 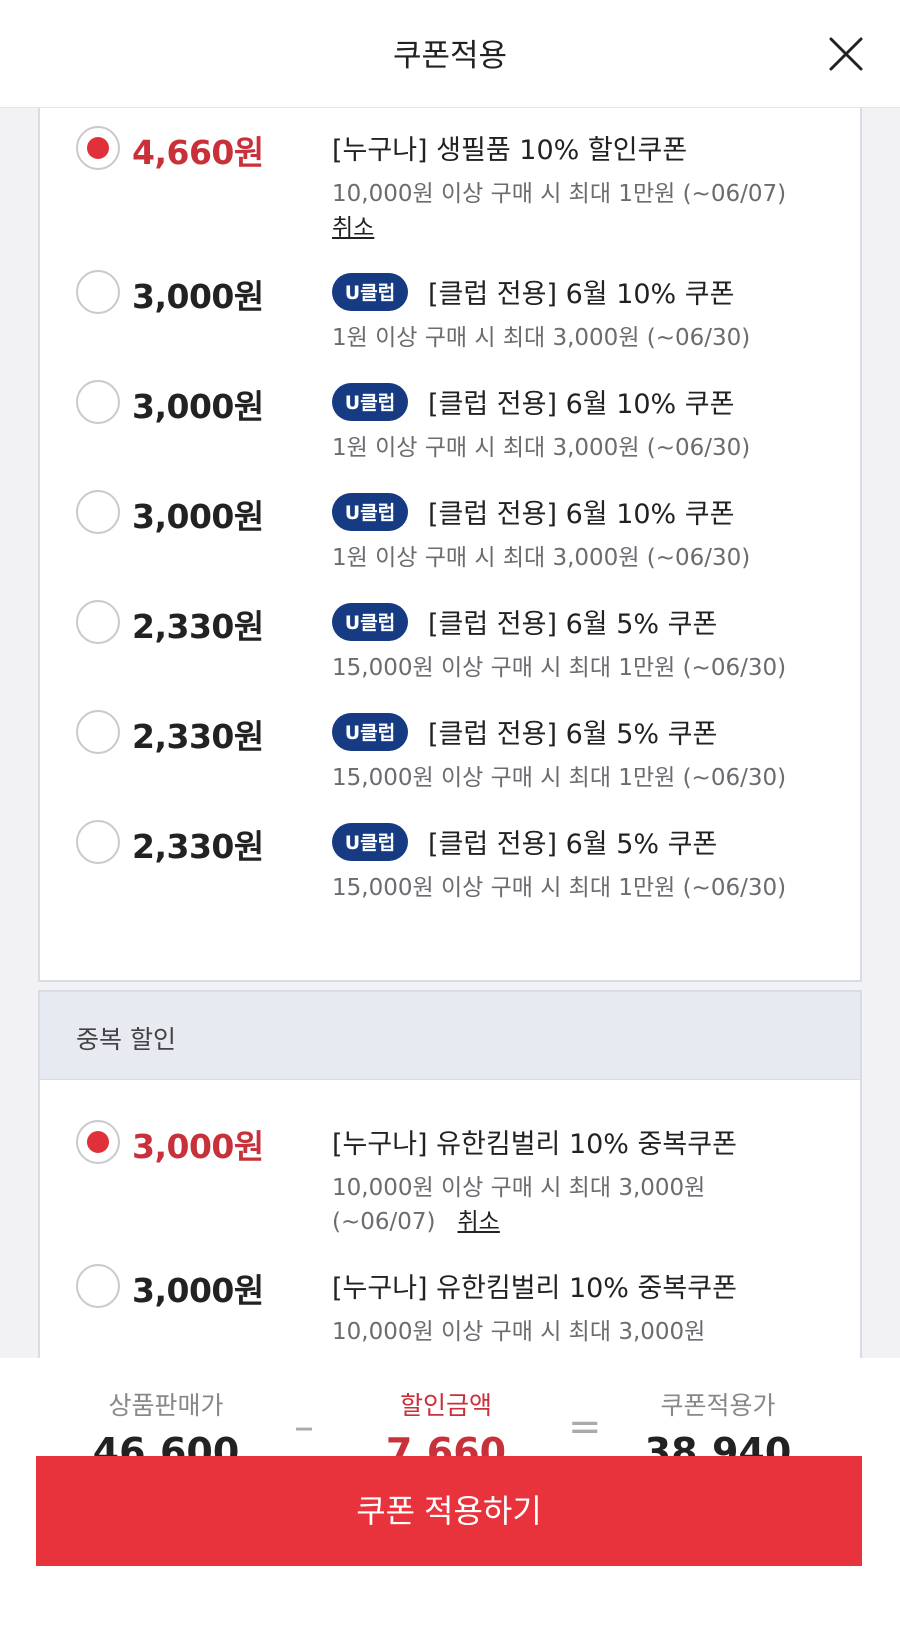 I want to click on coupon-title: [누구나] 생필품 10% 할인쿠폰, so click(x=510, y=150).